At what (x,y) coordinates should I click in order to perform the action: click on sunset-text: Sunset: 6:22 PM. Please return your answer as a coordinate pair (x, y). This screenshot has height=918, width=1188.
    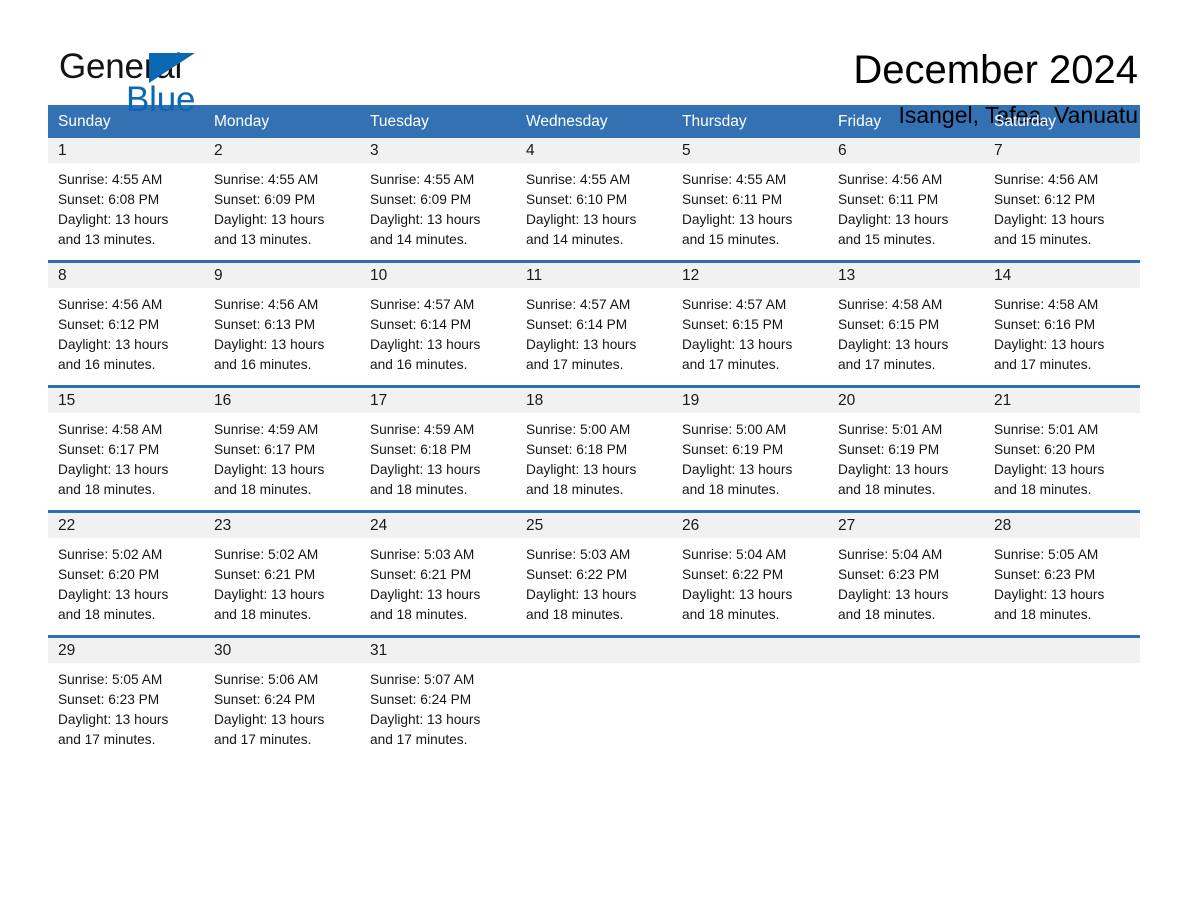
    Looking at the image, I should click on (733, 574).